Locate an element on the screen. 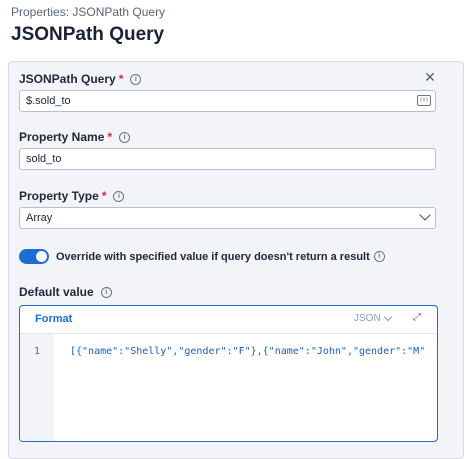  format-button: Format is located at coordinates (53, 319).